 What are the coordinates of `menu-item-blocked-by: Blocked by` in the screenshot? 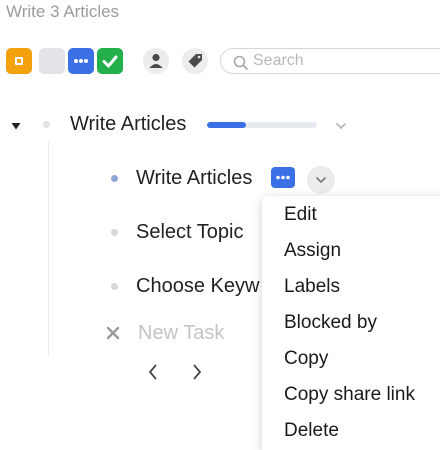 It's located at (330, 323).